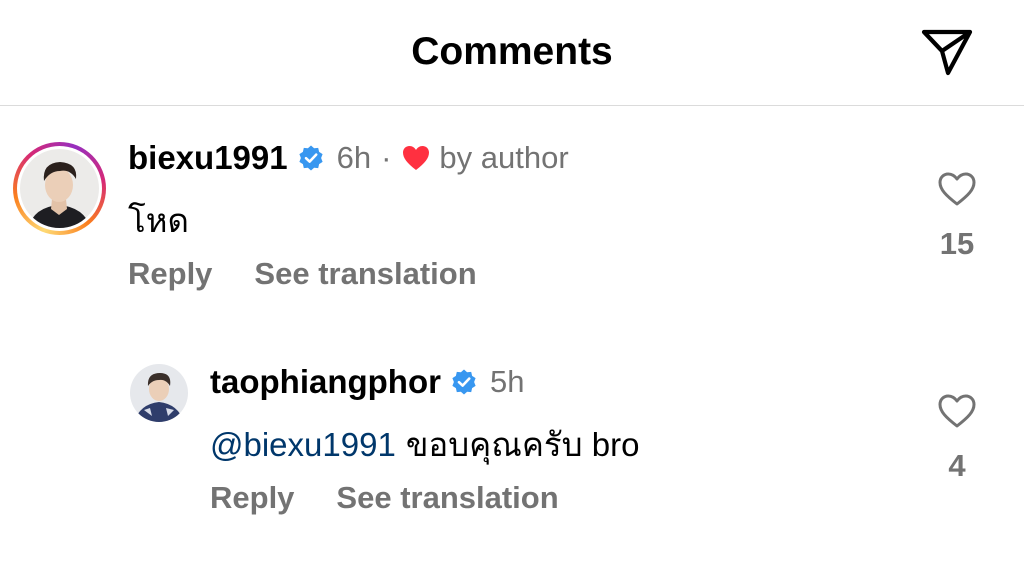 Image resolution: width=1024 pixels, height=575 pixels. What do you see at coordinates (354, 157) in the screenshot?
I see `comment-time: 6h` at bounding box center [354, 157].